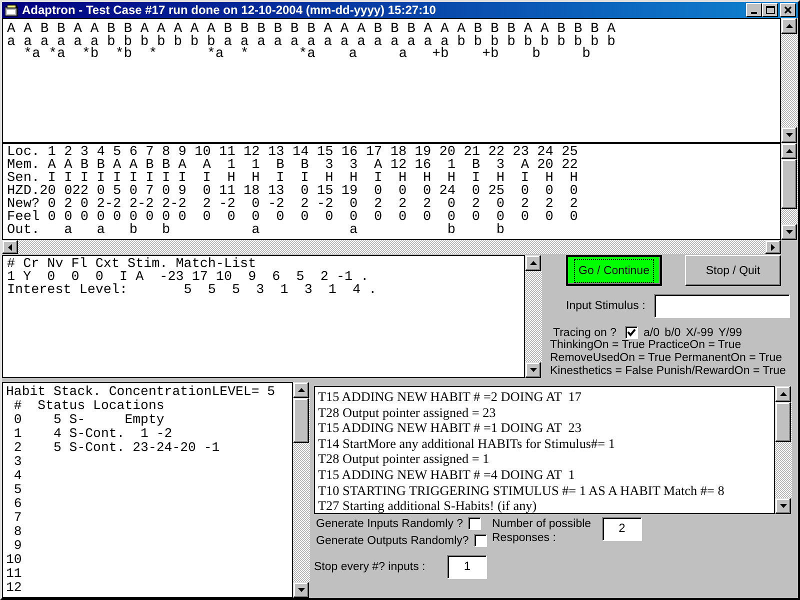  What do you see at coordinates (141, 392) in the screenshot?
I see `text-line: Habit Stack. ConcentrationLEVEL= 5` at bounding box center [141, 392].